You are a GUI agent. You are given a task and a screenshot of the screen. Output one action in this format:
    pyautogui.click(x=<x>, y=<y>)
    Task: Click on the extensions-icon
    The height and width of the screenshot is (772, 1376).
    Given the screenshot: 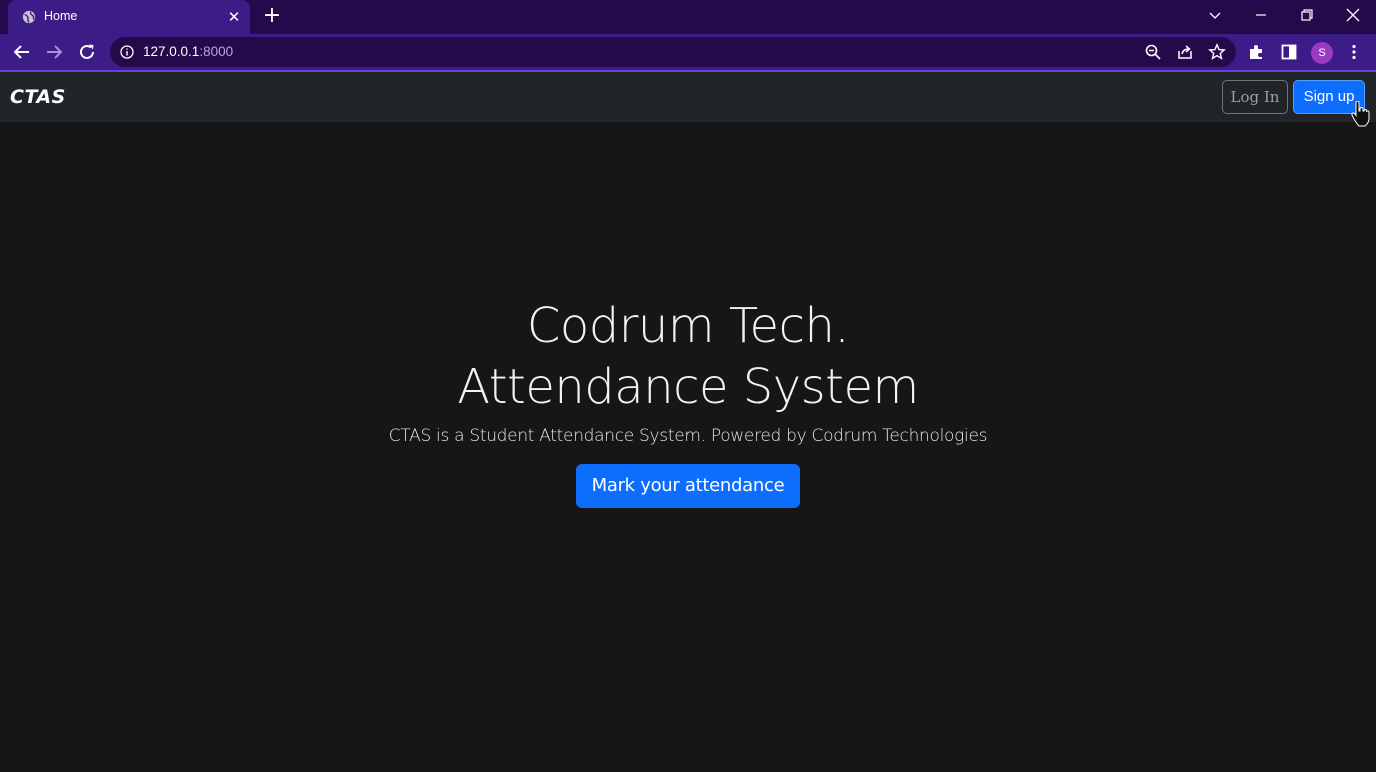 What is the action you would take?
    pyautogui.click(x=1257, y=52)
    